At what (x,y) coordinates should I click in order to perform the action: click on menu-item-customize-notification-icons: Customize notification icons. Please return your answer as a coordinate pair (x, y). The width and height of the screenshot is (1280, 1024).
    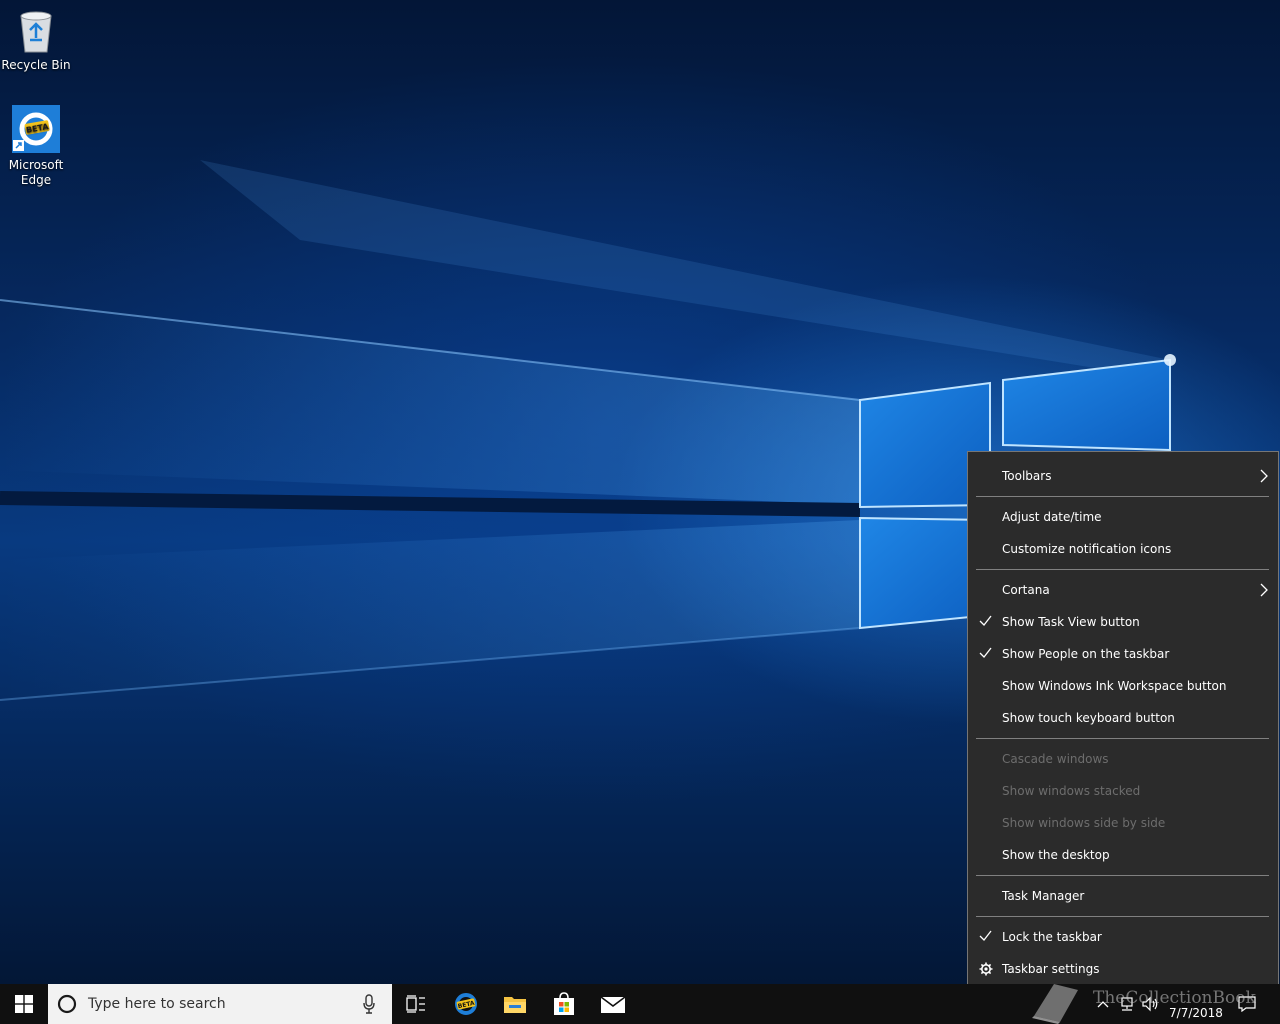
    Looking at the image, I should click on (1123, 549).